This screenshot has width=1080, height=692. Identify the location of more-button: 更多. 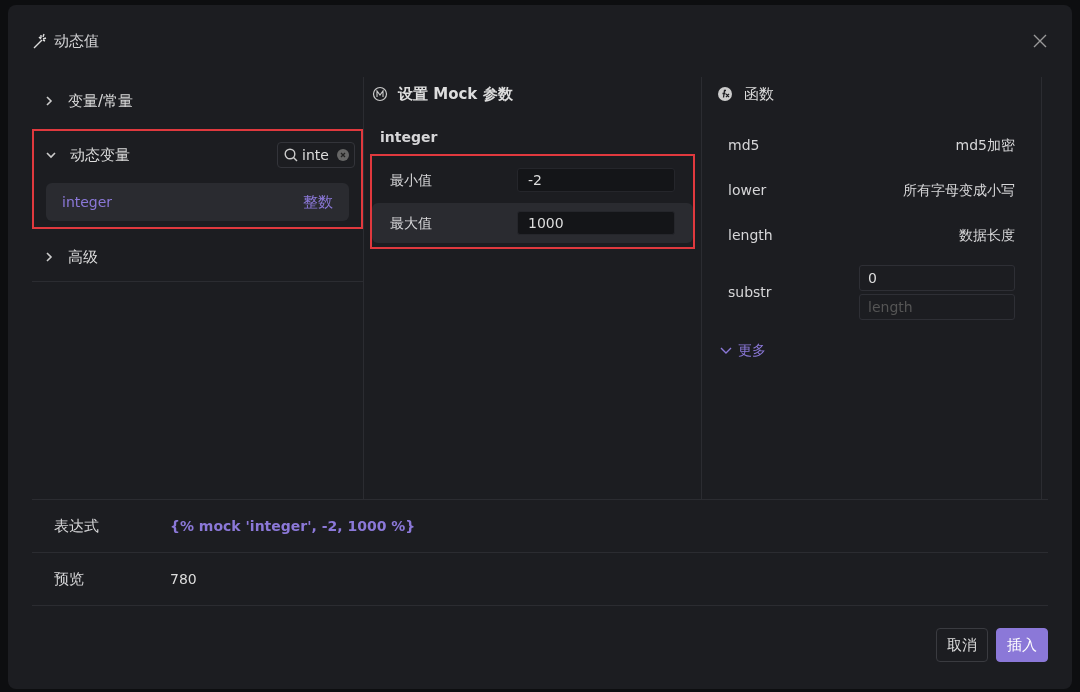
(743, 350).